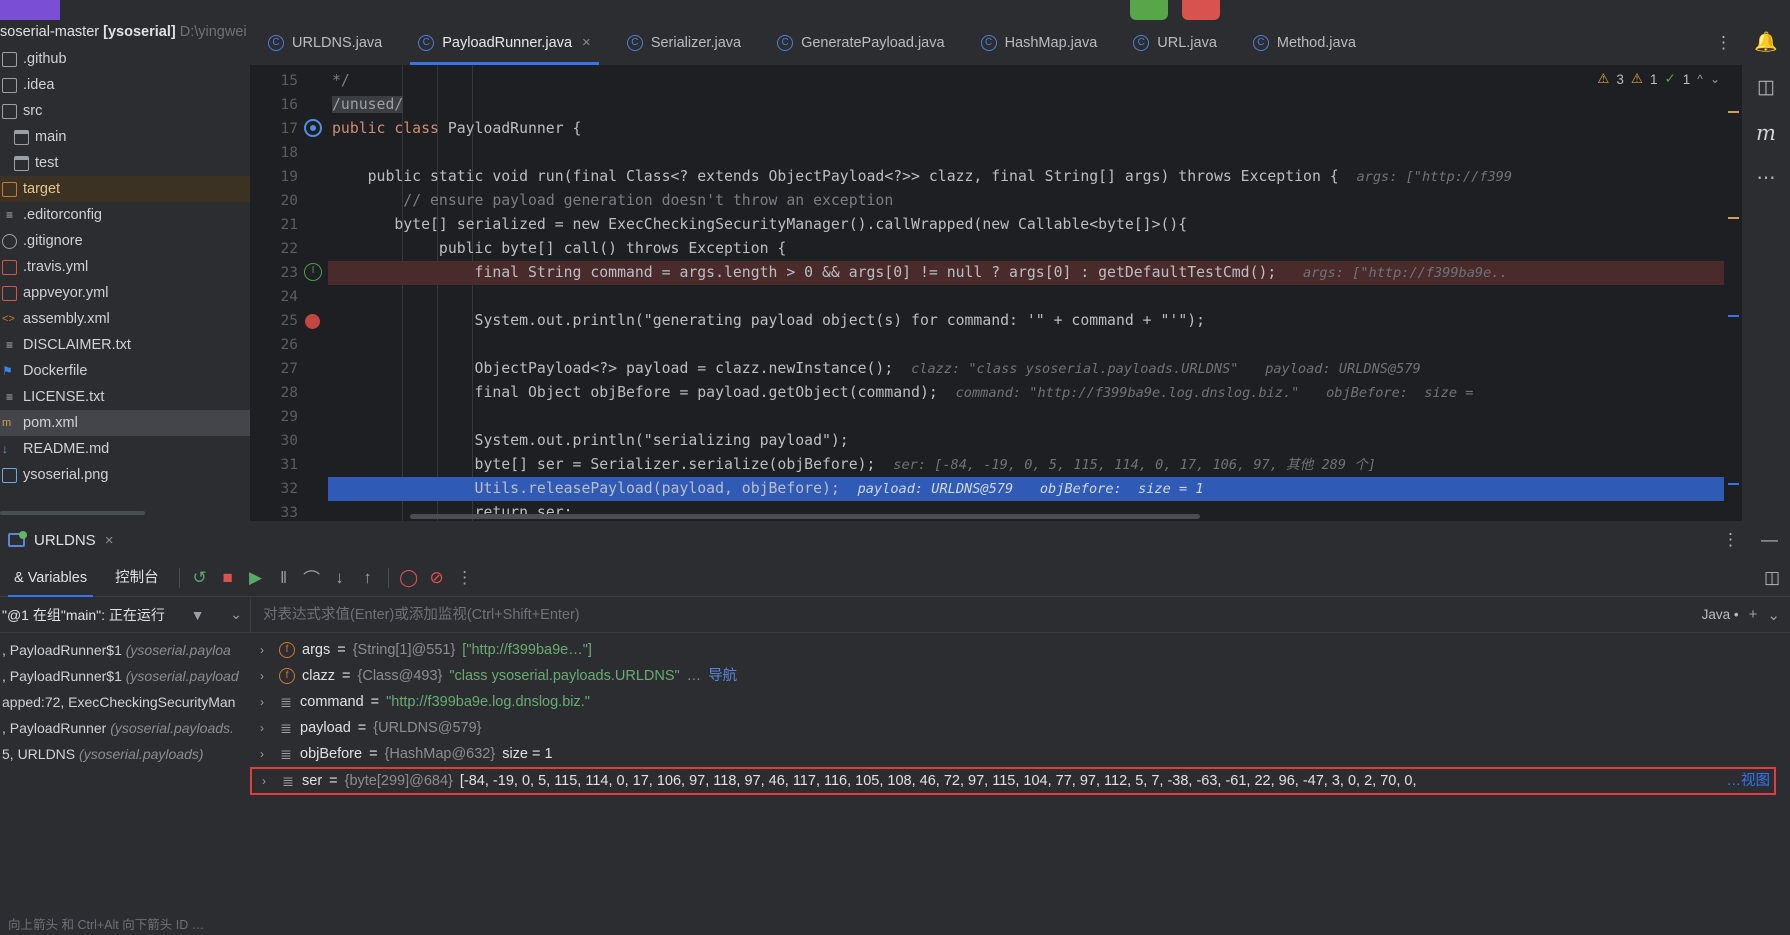 Image resolution: width=1790 pixels, height=935 pixels. What do you see at coordinates (340, 578) in the screenshot?
I see `step-into-icon: ↓` at bounding box center [340, 578].